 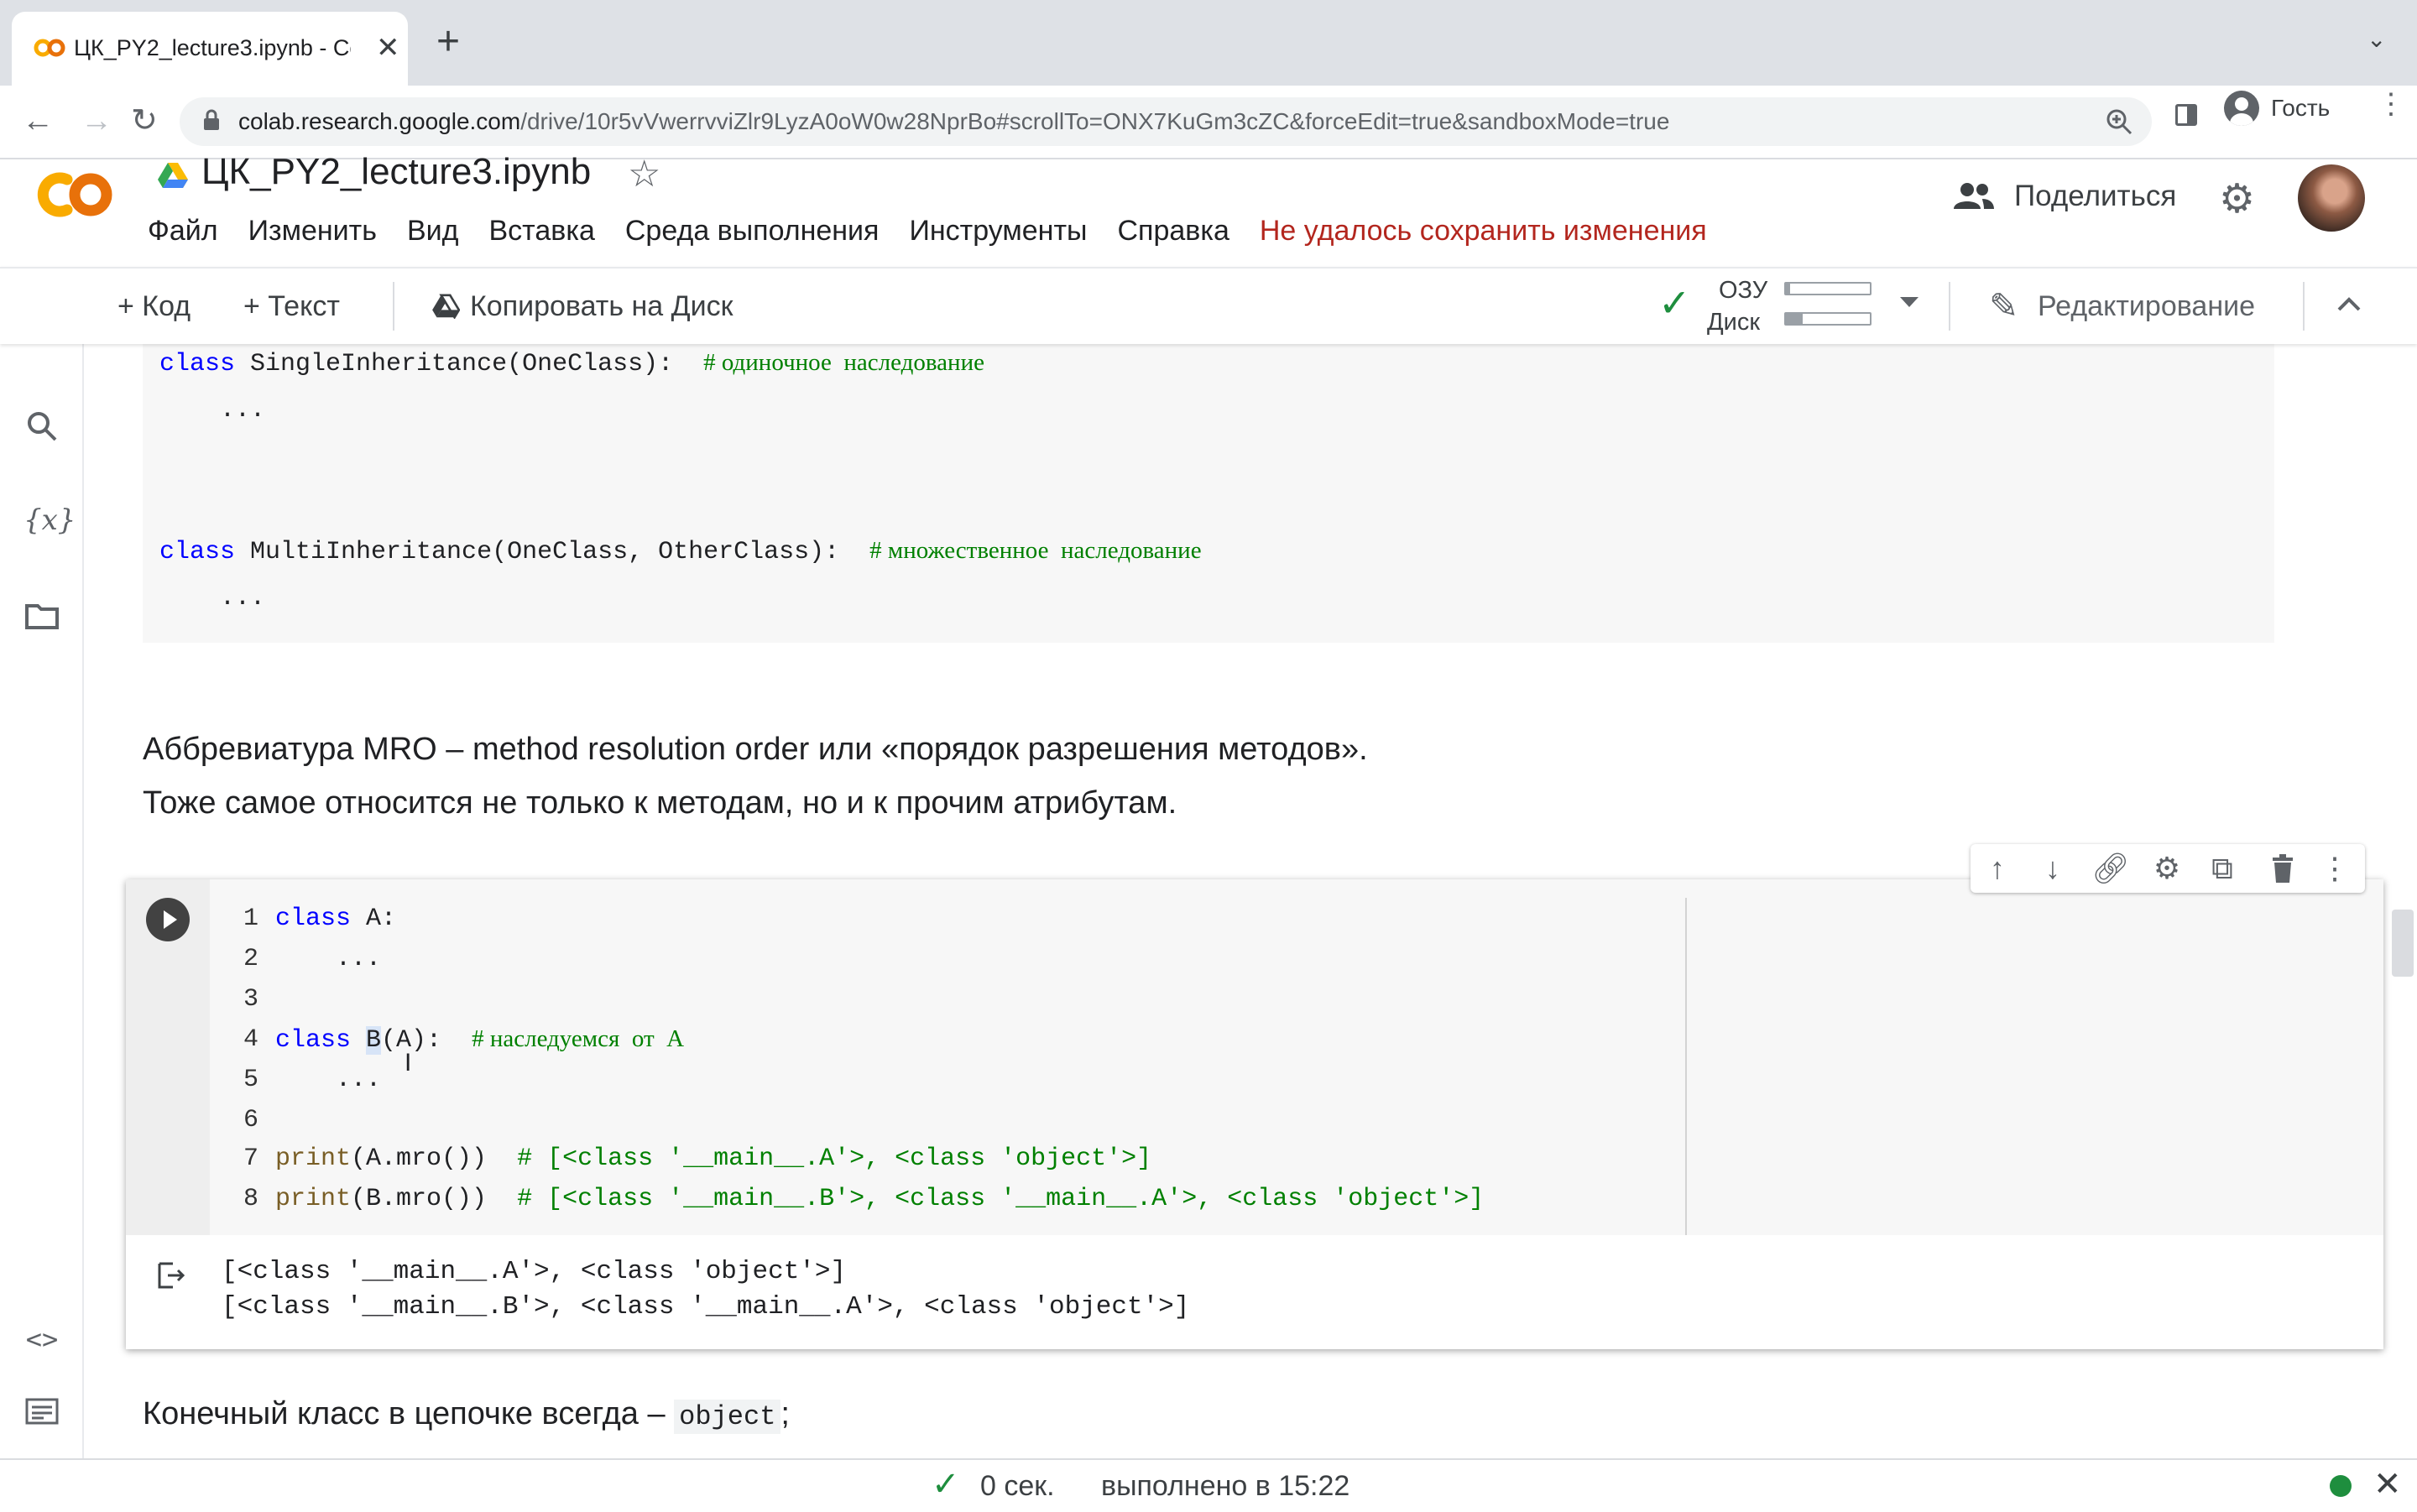 I want to click on close-status-icon: ✕, so click(x=2387, y=1485).